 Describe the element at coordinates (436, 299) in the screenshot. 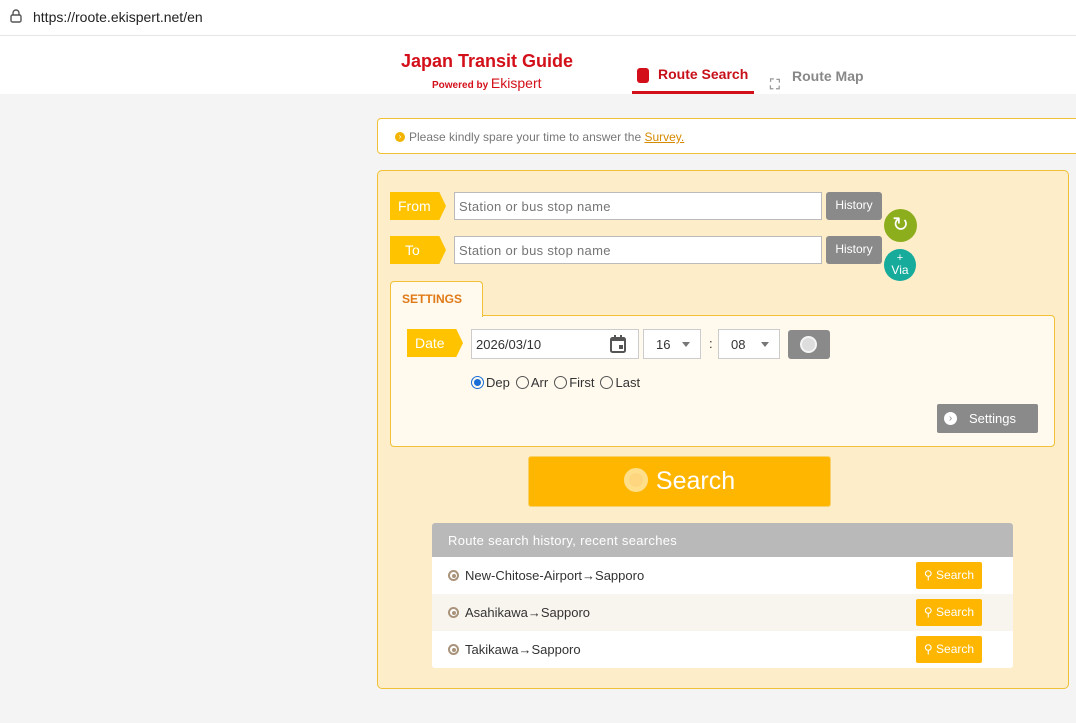

I see `tab-settings: SETTINGS` at that location.